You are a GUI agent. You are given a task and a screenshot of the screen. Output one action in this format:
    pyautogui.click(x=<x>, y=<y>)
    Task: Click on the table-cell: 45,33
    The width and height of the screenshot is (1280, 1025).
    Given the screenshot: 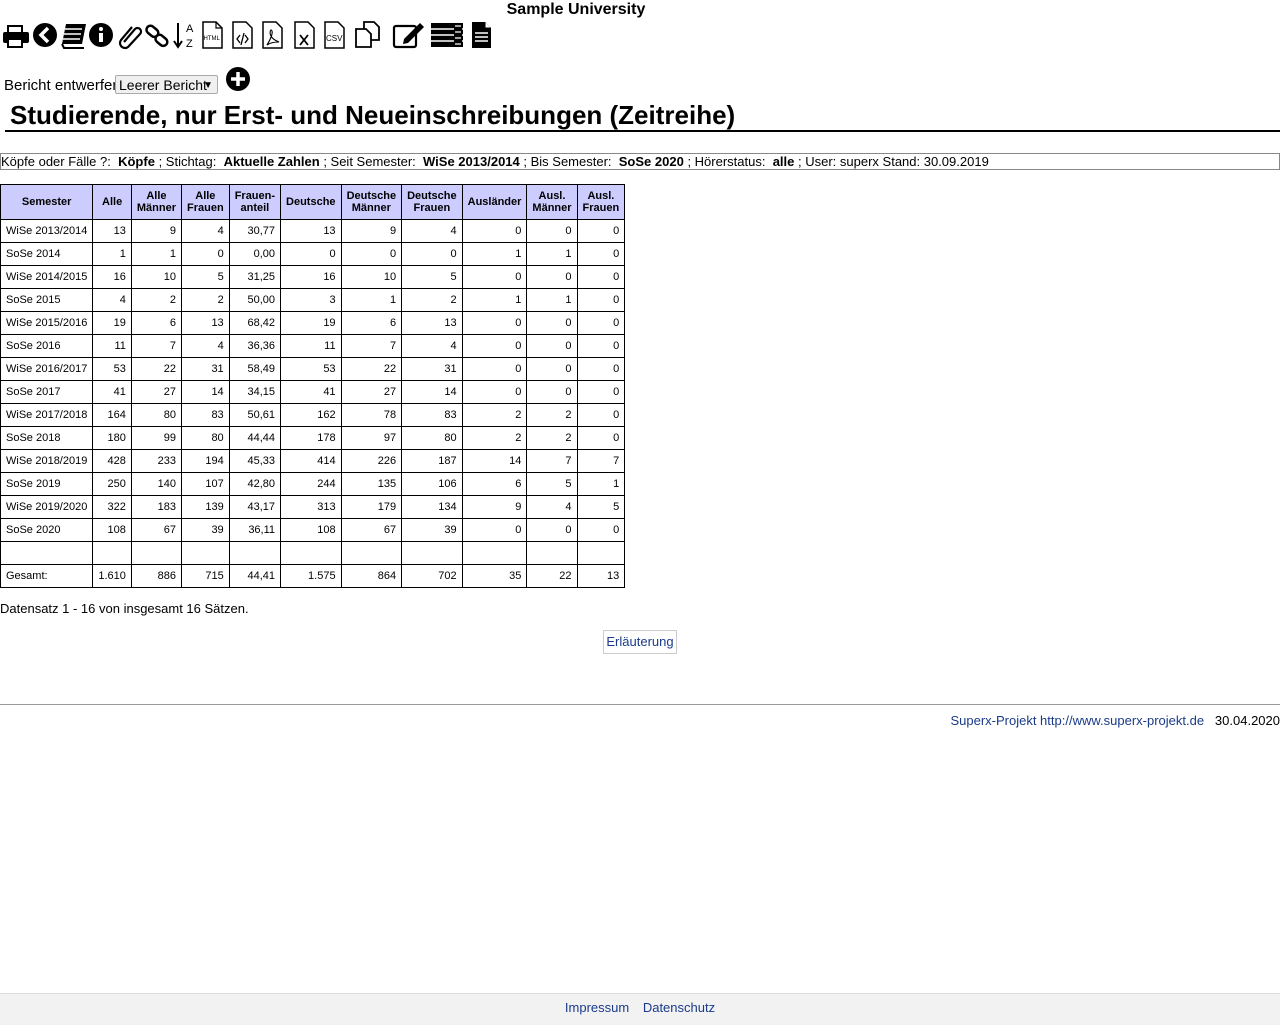 What is the action you would take?
    pyautogui.click(x=255, y=461)
    